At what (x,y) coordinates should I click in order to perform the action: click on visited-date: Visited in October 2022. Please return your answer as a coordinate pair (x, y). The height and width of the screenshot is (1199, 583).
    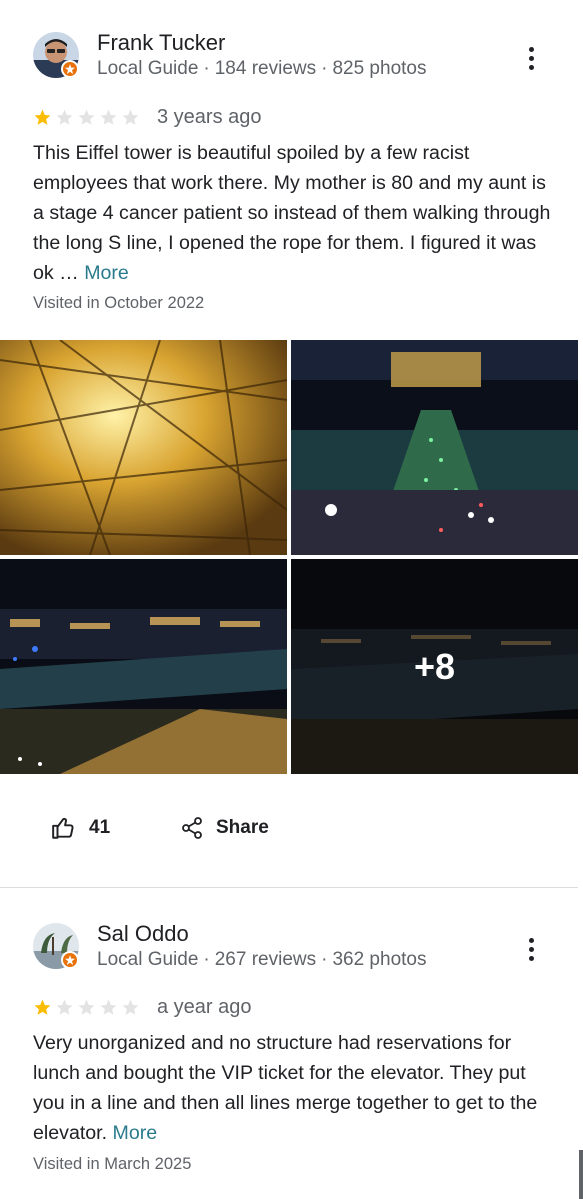
    Looking at the image, I should click on (119, 303).